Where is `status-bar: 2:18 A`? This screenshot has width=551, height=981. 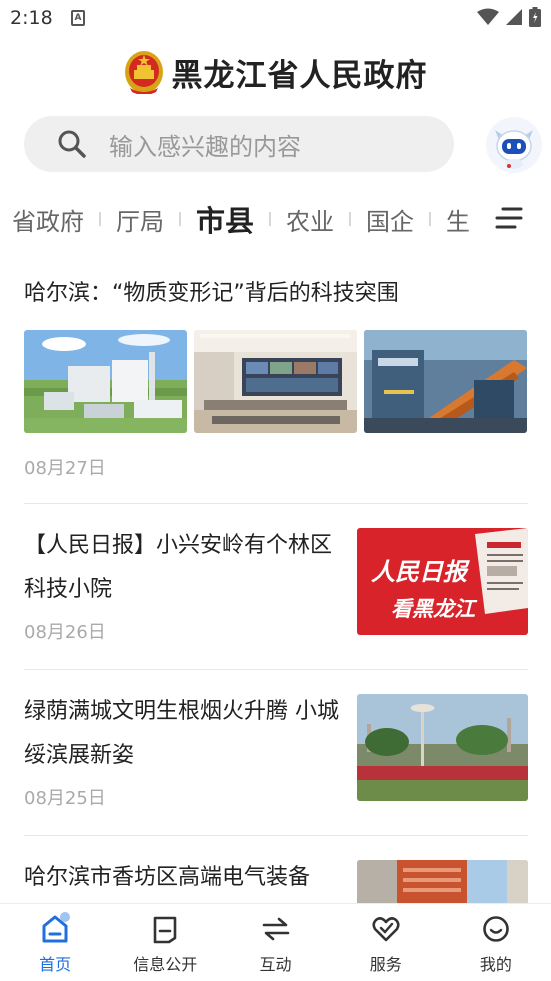 status-bar: 2:18 A is located at coordinates (275, 18).